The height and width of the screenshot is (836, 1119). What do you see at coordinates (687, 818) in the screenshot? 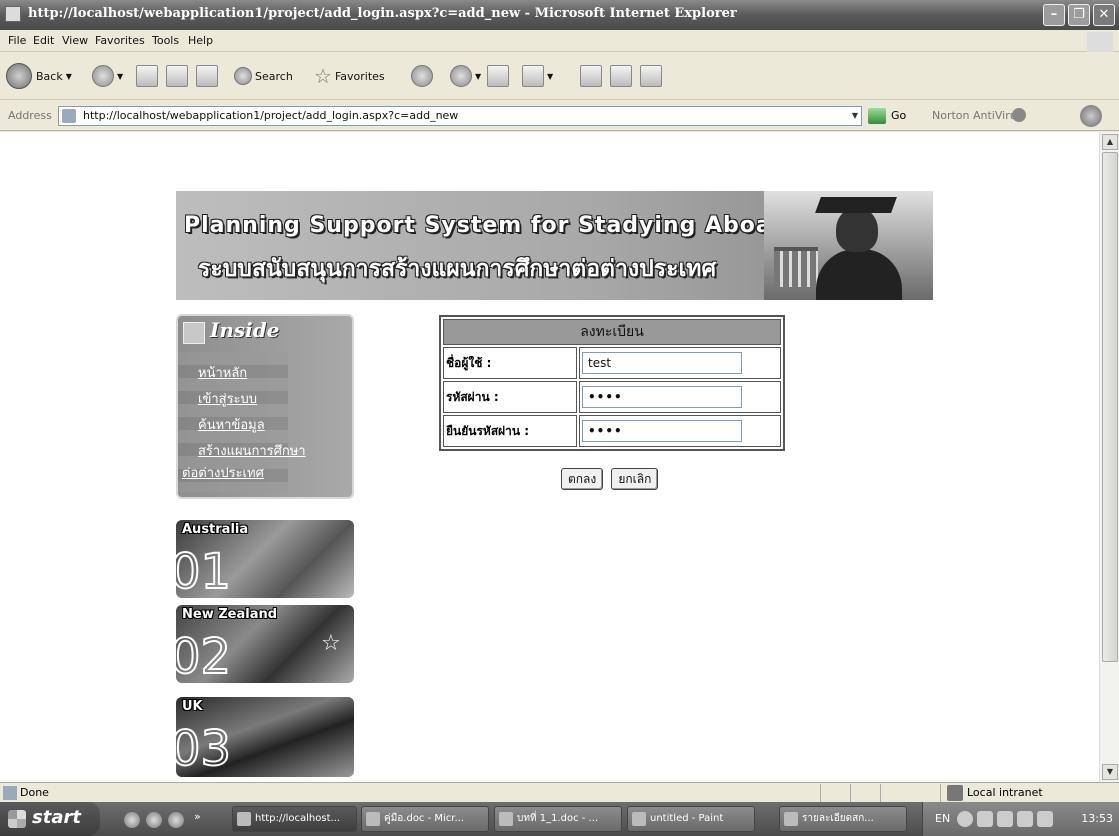
I see `task-label: untitled - Paint` at bounding box center [687, 818].